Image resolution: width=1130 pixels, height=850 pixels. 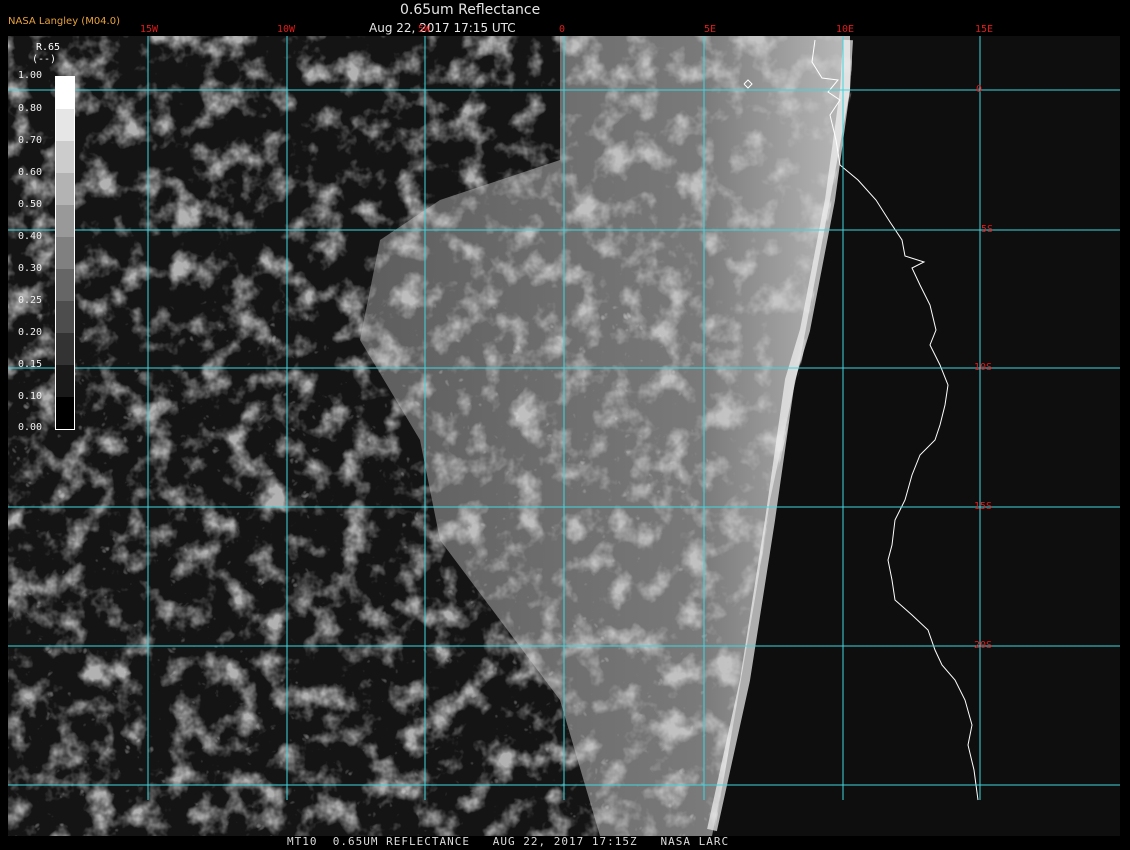 I want to click on lat-label-10s: 10S, so click(x=983, y=367).